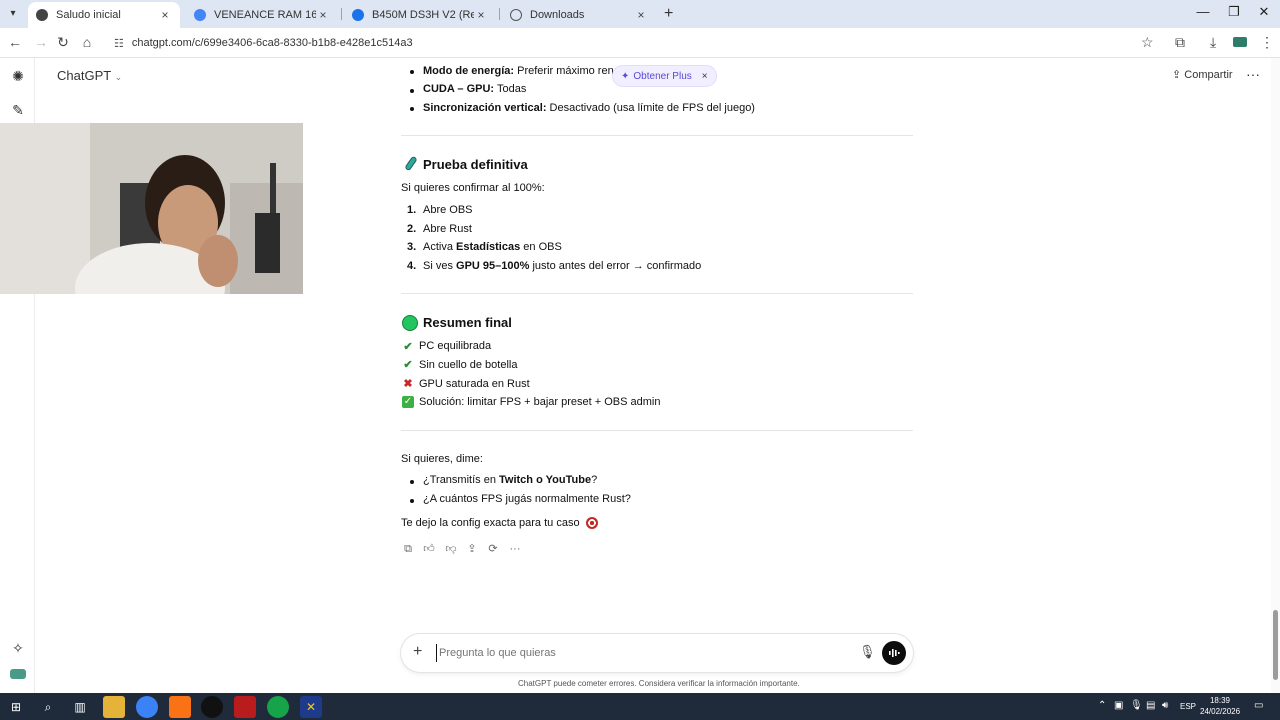 The image size is (1280, 720). I want to click on tray-app-icon: ▣, so click(1118, 705).